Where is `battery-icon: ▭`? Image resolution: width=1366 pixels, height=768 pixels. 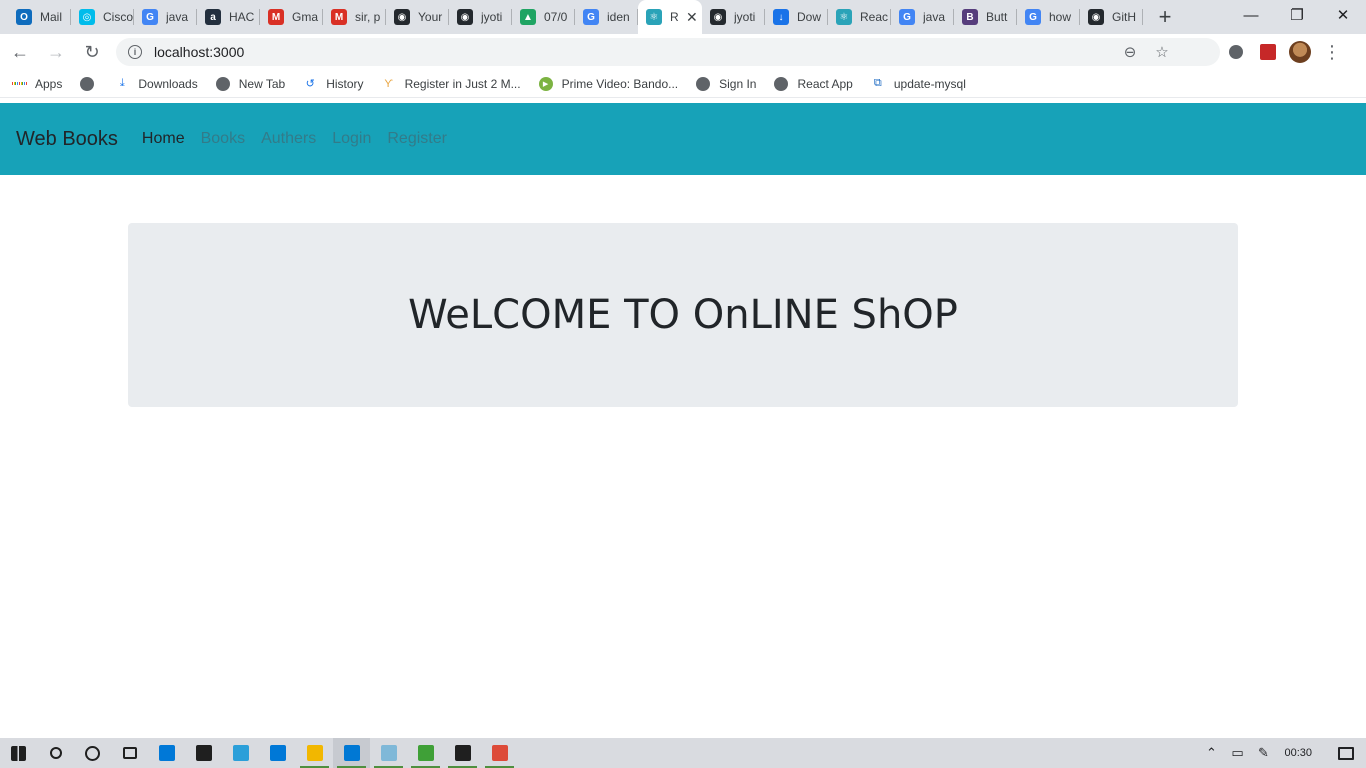
battery-icon: ▭ is located at coordinates (1237, 753).